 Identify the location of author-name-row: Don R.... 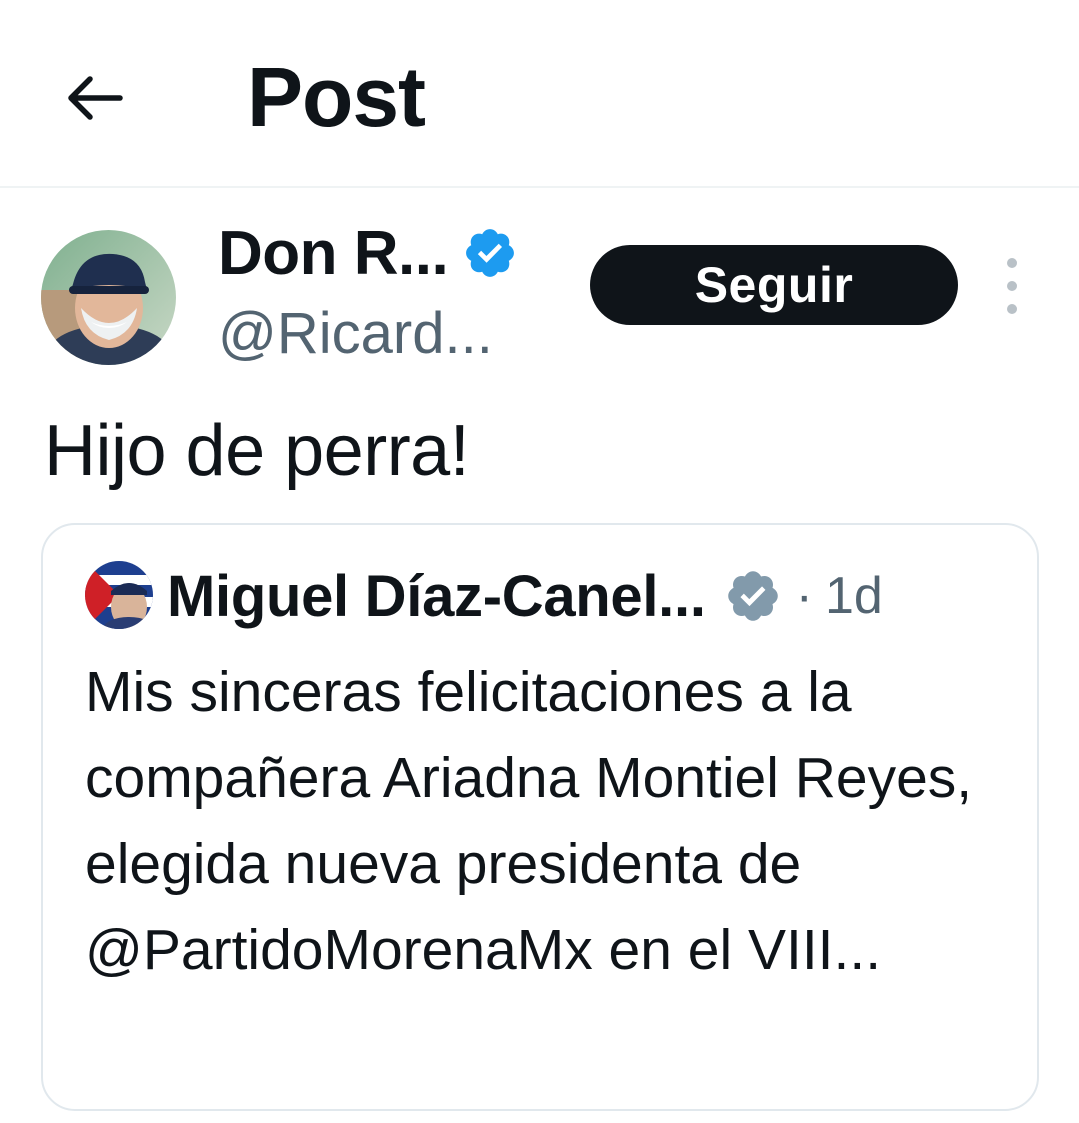
(368, 253).